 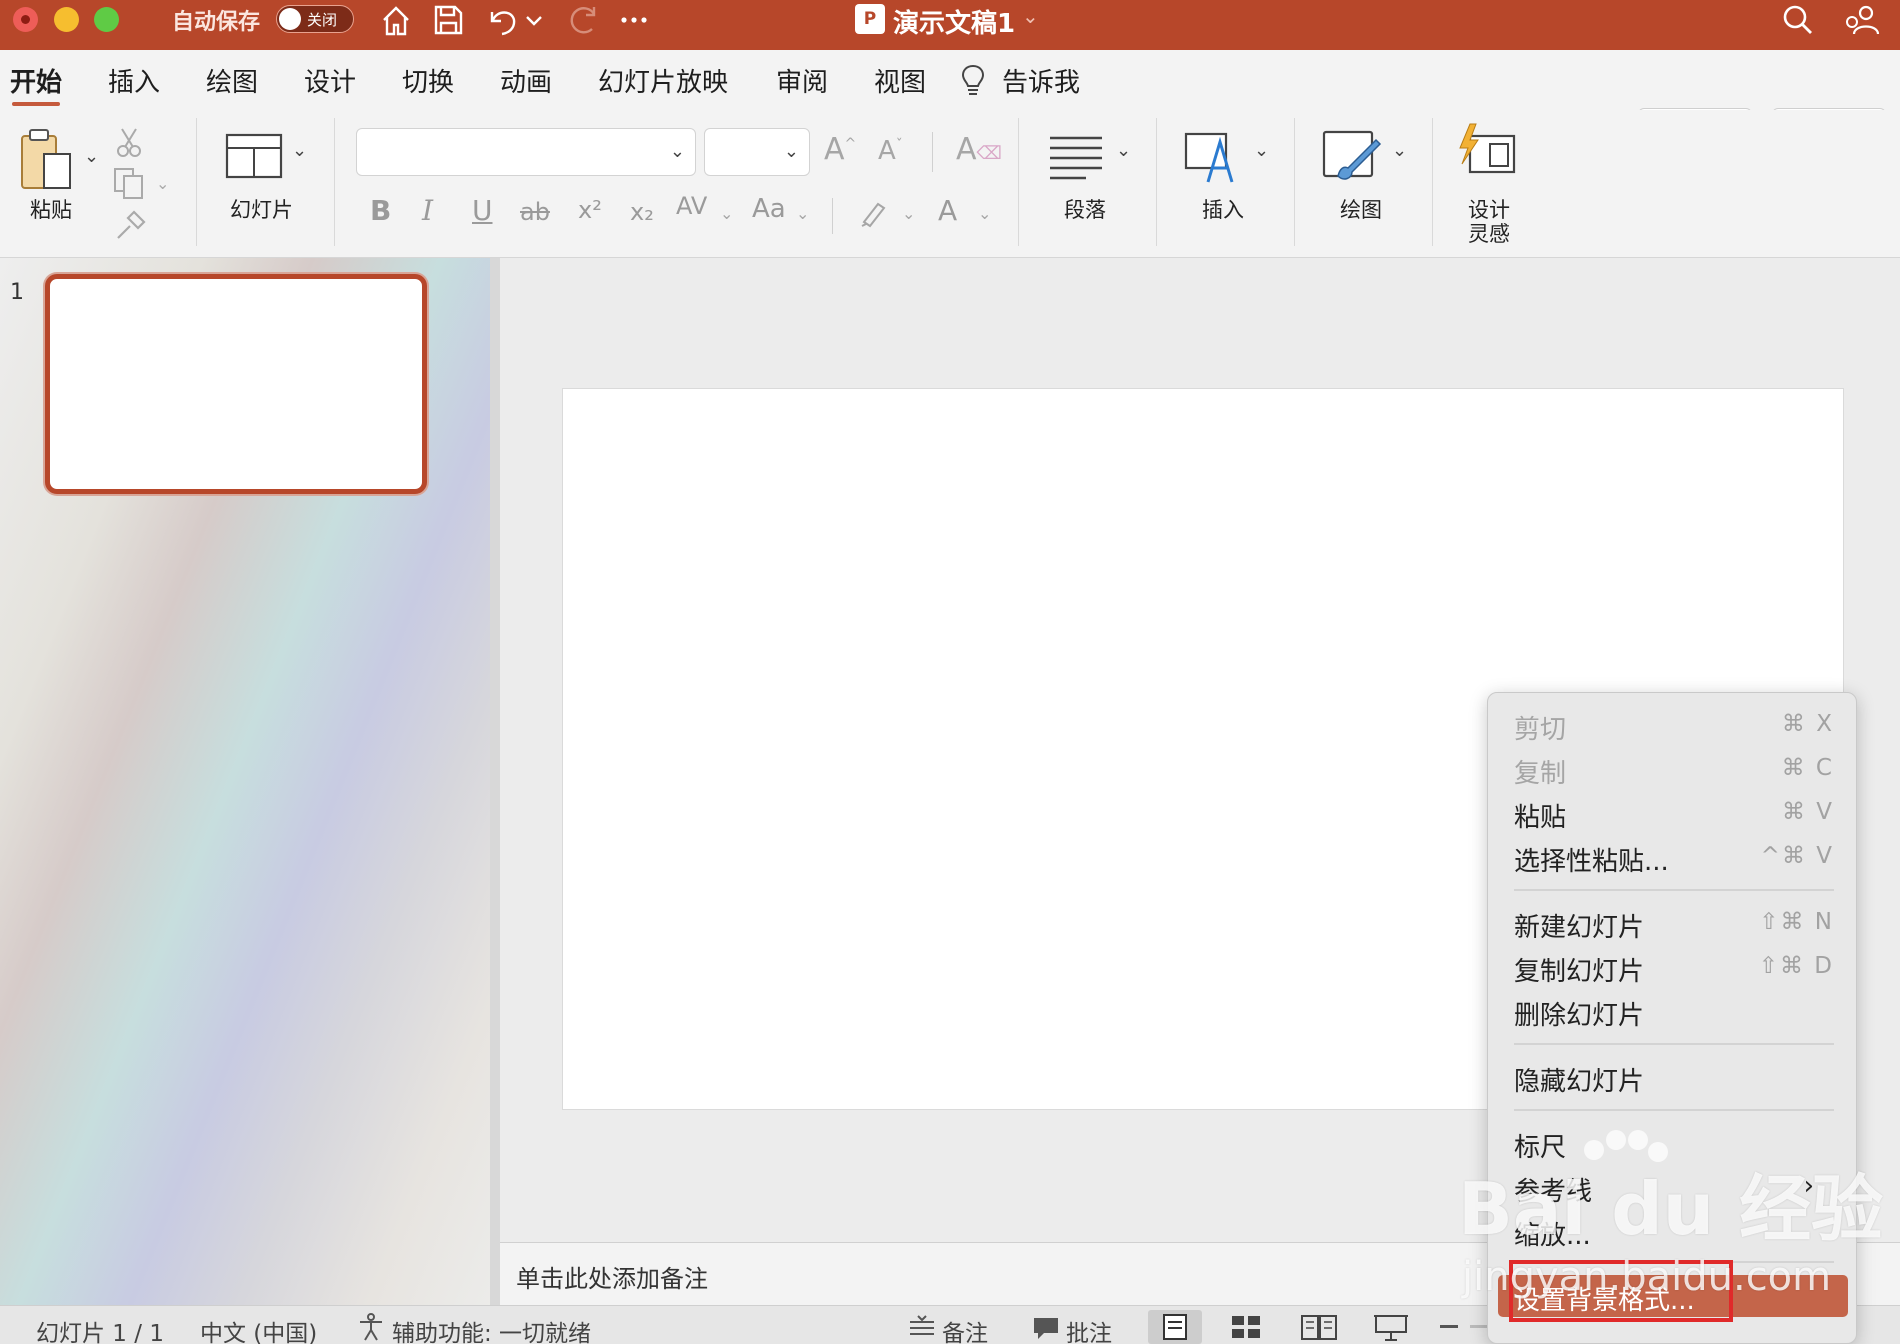 I want to click on slide-number: 1, so click(x=17, y=292).